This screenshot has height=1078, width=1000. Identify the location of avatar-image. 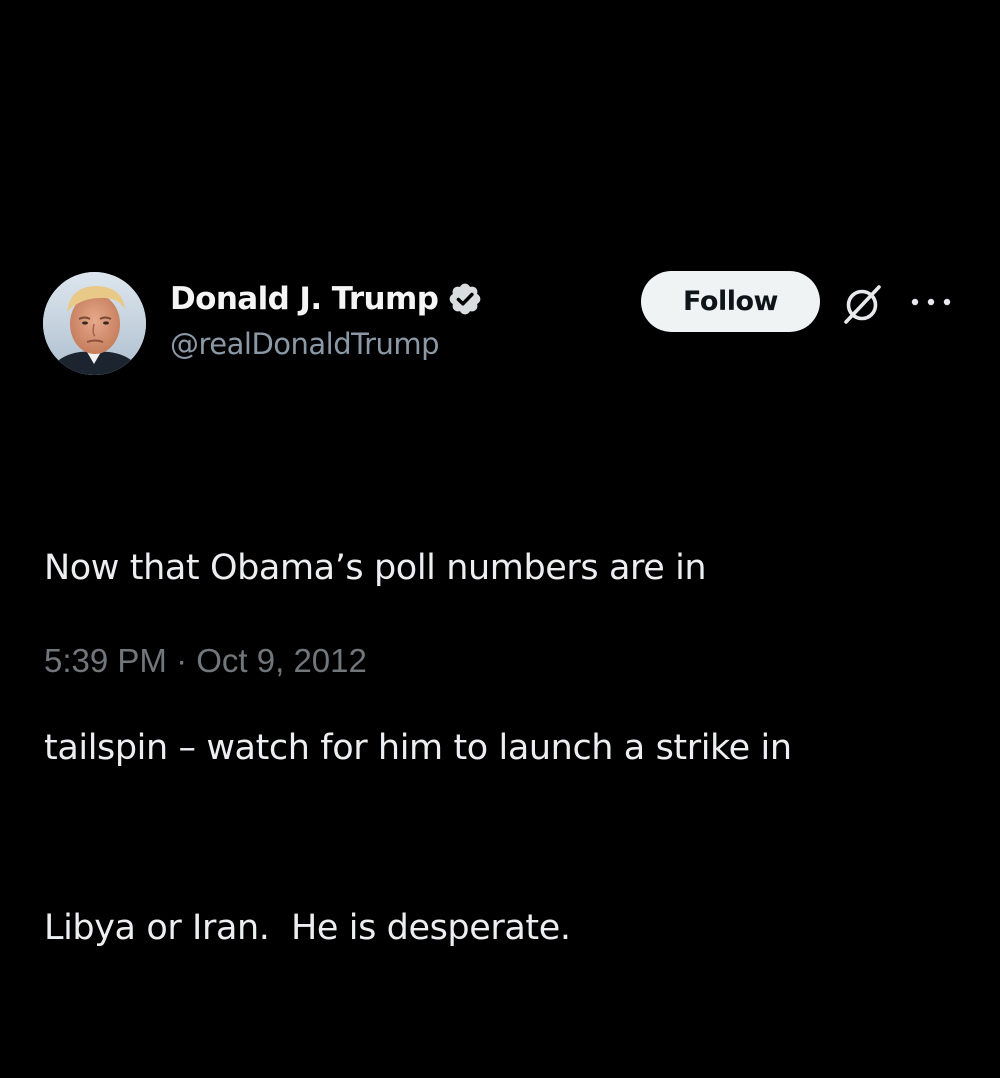
(94, 323).